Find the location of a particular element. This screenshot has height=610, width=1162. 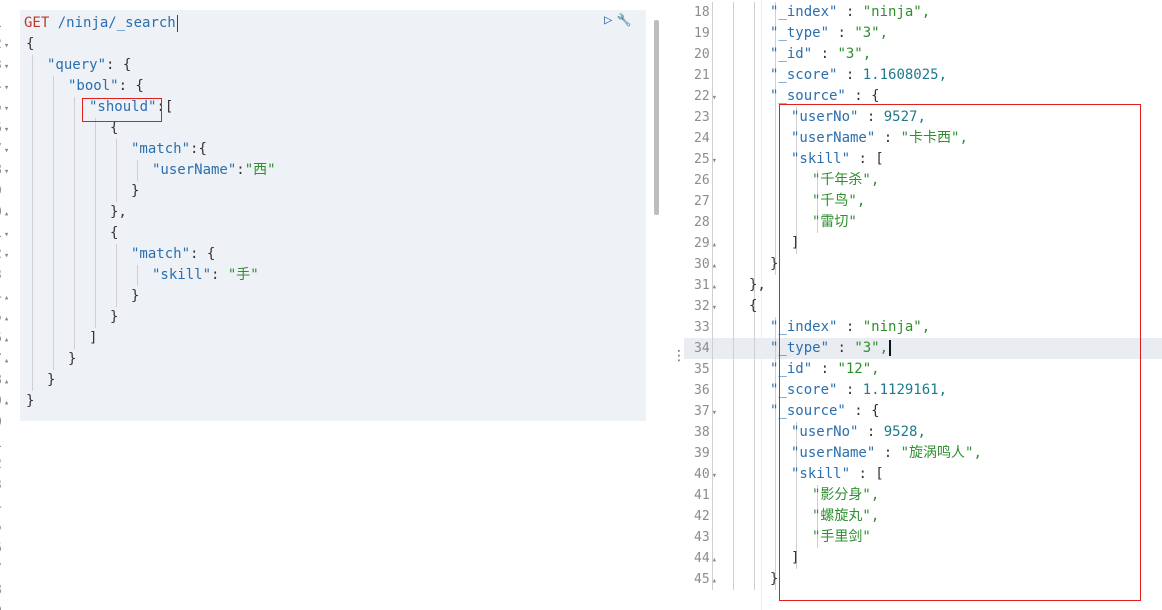

empty-line: 1 is located at coordinates (334, 443).